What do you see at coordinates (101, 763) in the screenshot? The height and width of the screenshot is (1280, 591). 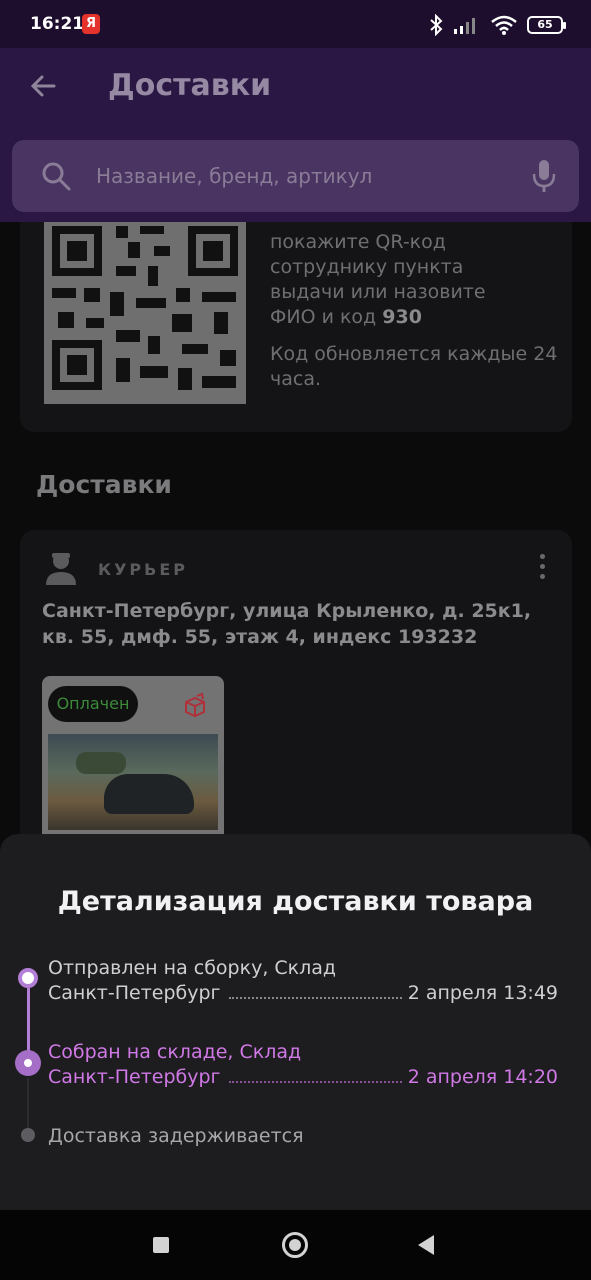 I see `product-image-detail` at bounding box center [101, 763].